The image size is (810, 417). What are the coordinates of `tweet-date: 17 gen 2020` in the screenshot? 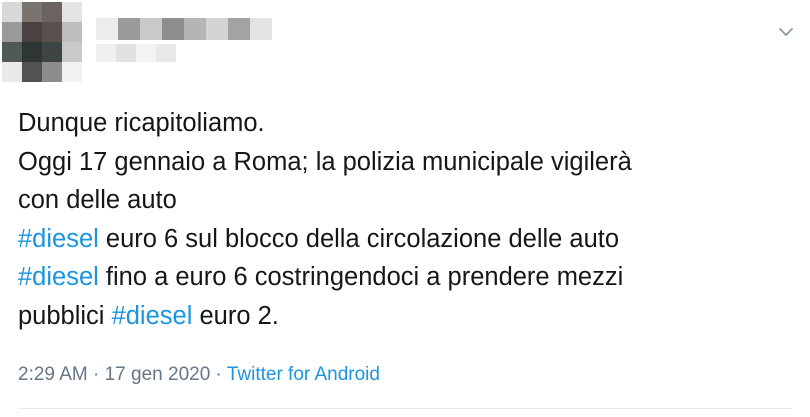 It's located at (158, 374).